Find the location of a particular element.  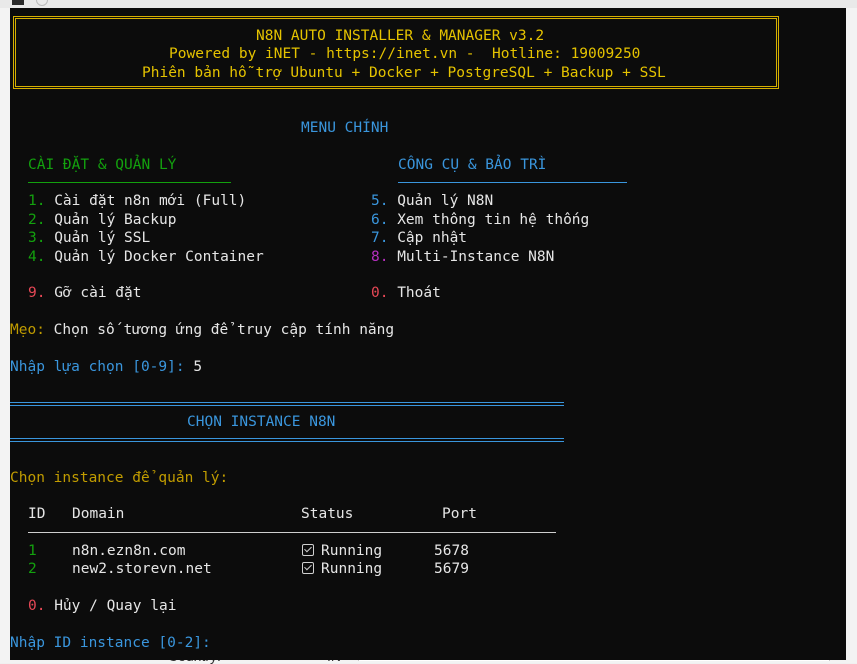

menu-prompt: Nhập lựa chọn [0-9]: 5 is located at coordinates (106, 367).